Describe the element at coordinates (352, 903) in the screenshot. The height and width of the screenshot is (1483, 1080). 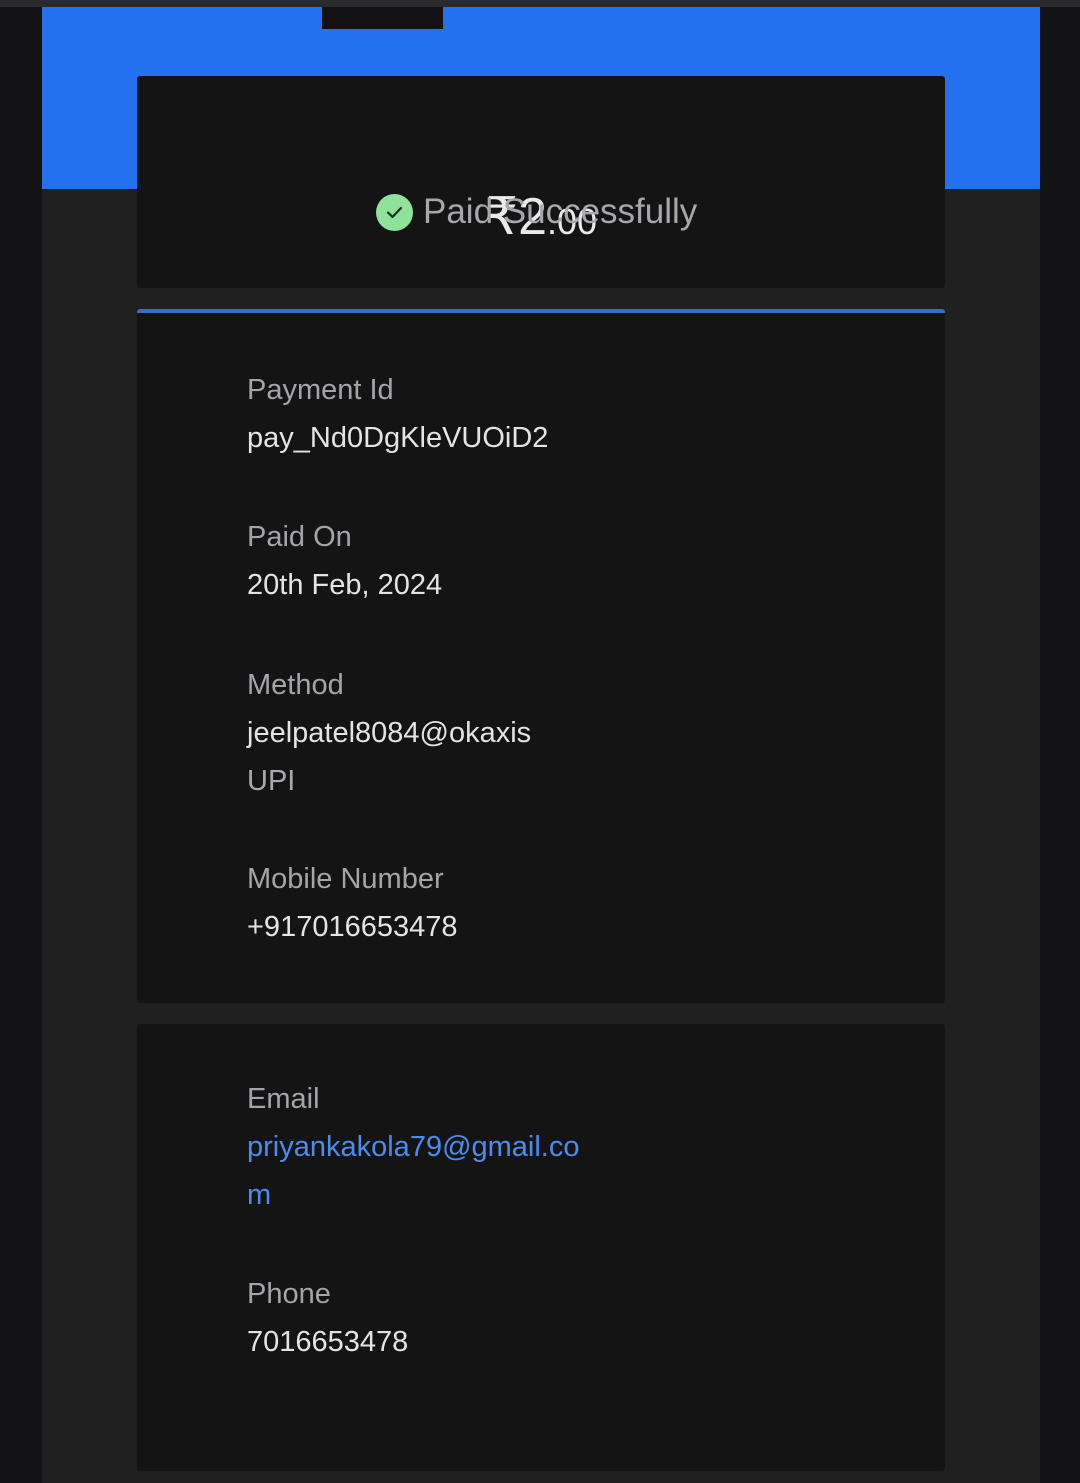
I see `mobile-field: Mobile Number +917016653478` at that location.